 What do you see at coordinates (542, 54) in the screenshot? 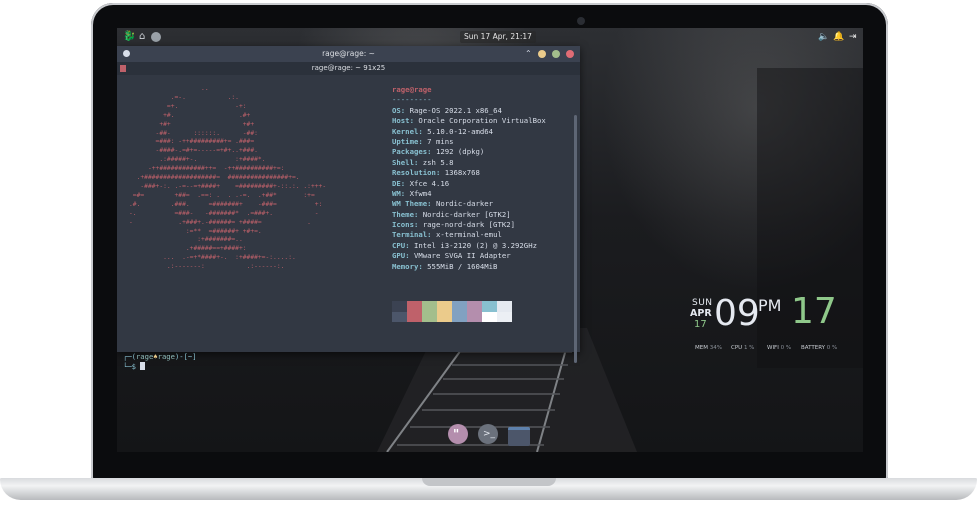
I see `minimize-button` at bounding box center [542, 54].